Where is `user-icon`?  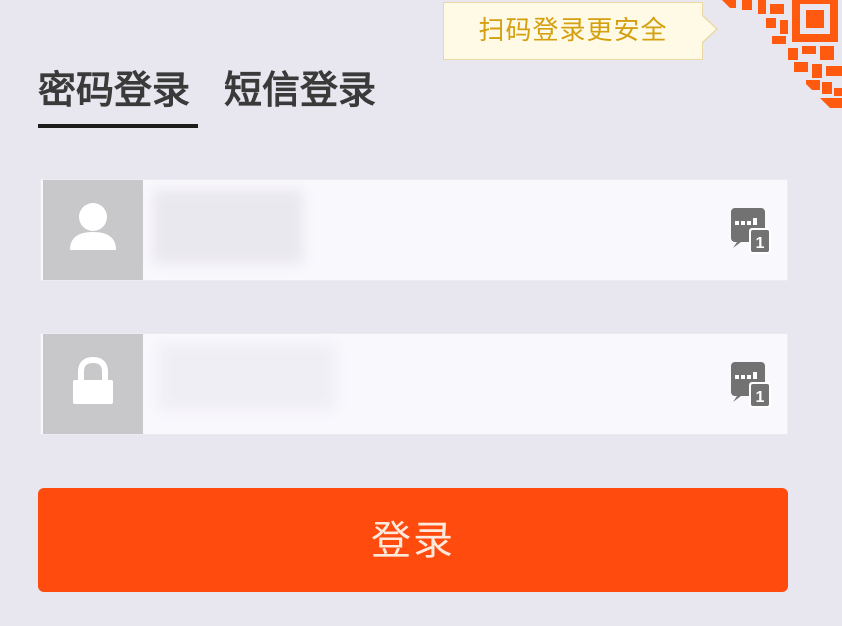
user-icon is located at coordinates (93, 226).